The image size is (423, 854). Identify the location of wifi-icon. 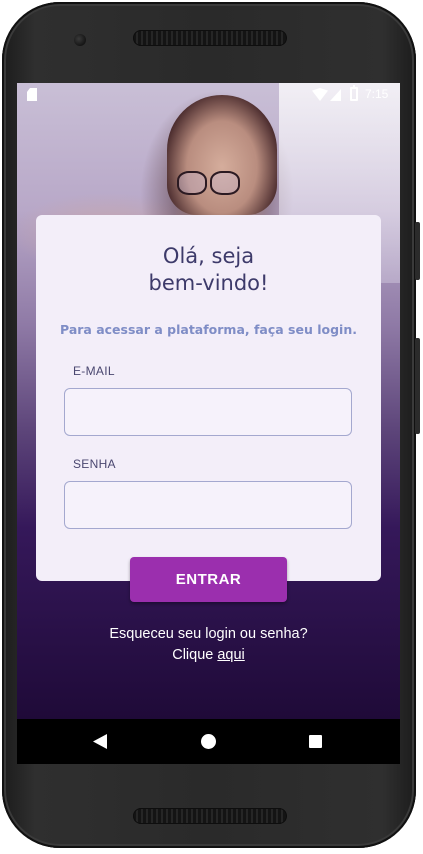
(320, 94).